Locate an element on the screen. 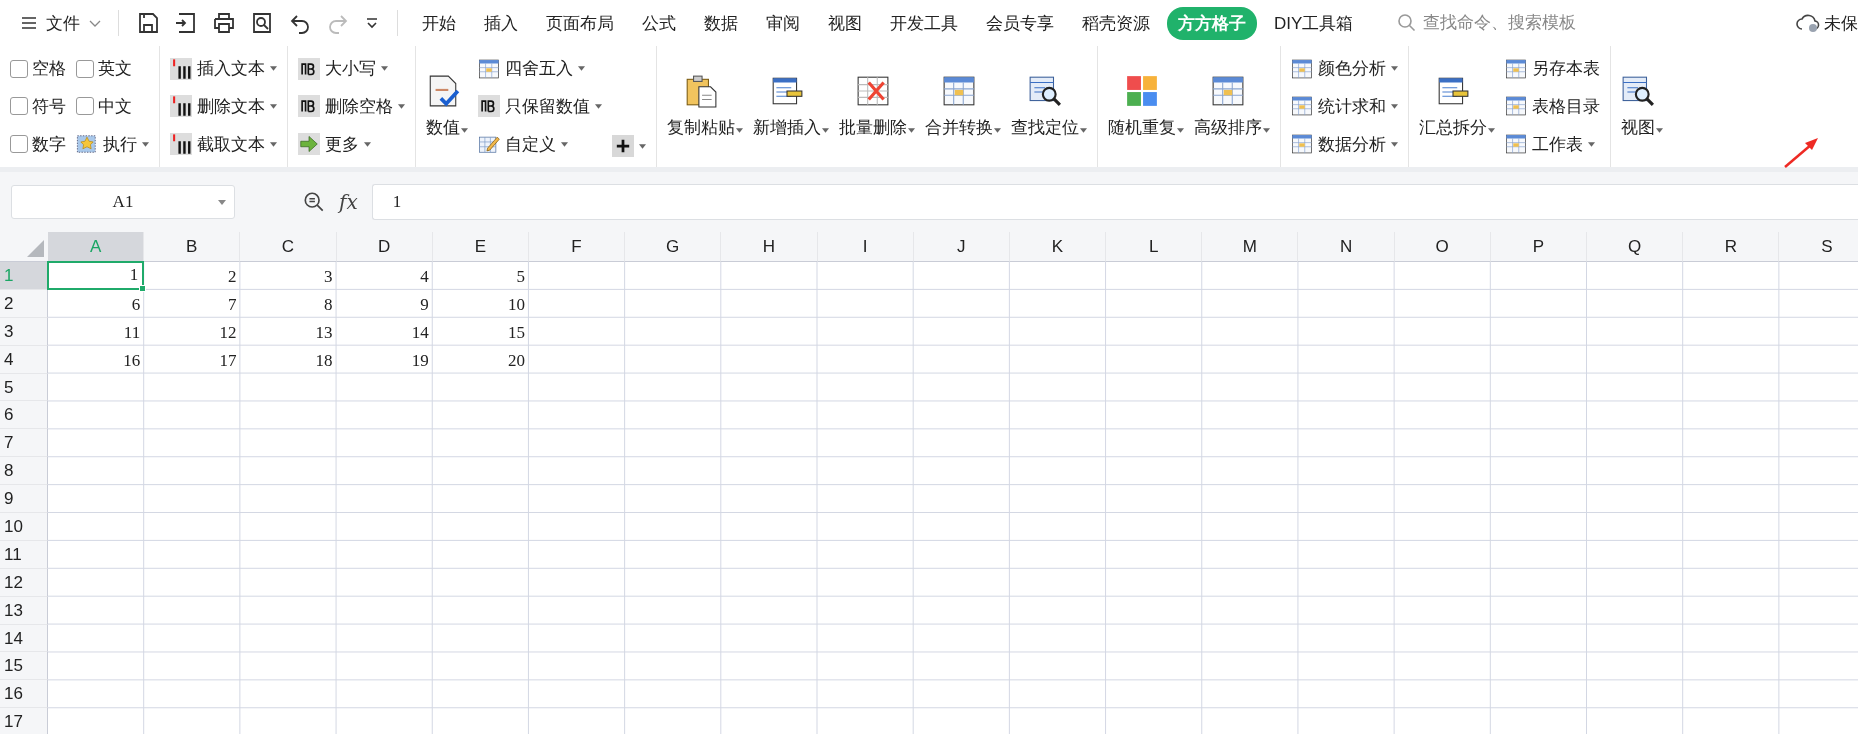 The image size is (1858, 734). column-header: J is located at coordinates (961, 247).